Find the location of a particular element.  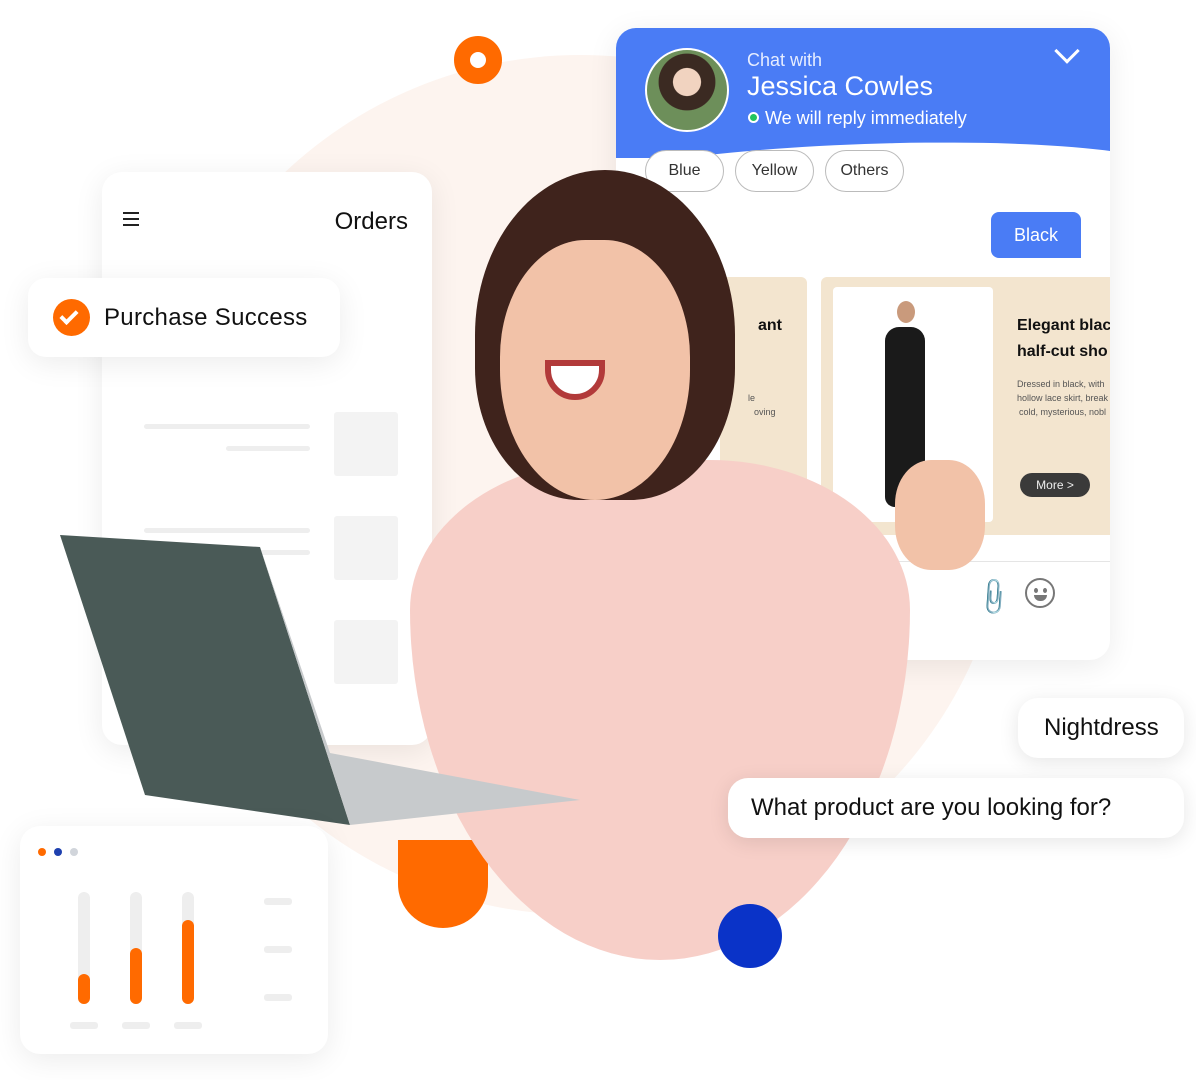

reply-bubble-nightdress: Nightdress is located at coordinates (1101, 728).